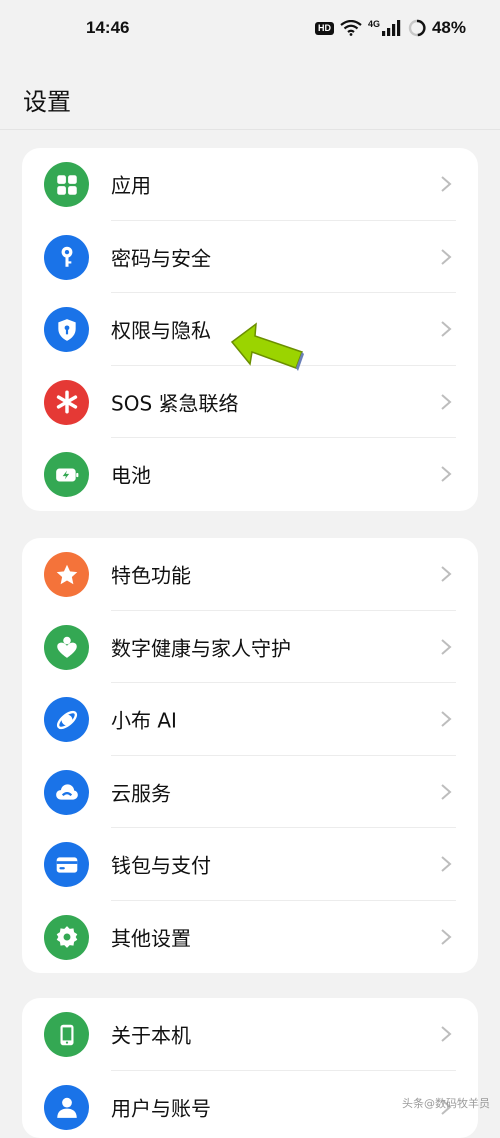 Image resolution: width=500 pixels, height=1138 pixels. I want to click on card-icon, so click(66, 864).